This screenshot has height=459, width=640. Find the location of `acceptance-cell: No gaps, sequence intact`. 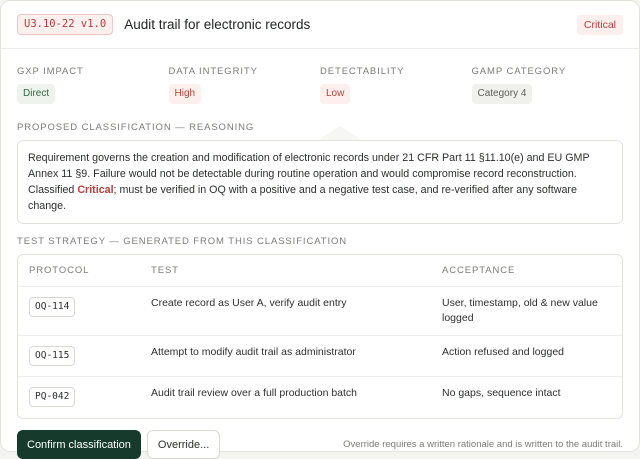

acceptance-cell: No gaps, sequence intact is located at coordinates (501, 393).